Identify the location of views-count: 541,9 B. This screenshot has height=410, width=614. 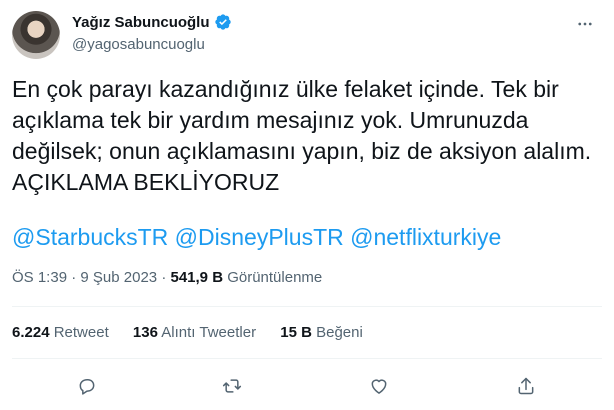
(197, 277).